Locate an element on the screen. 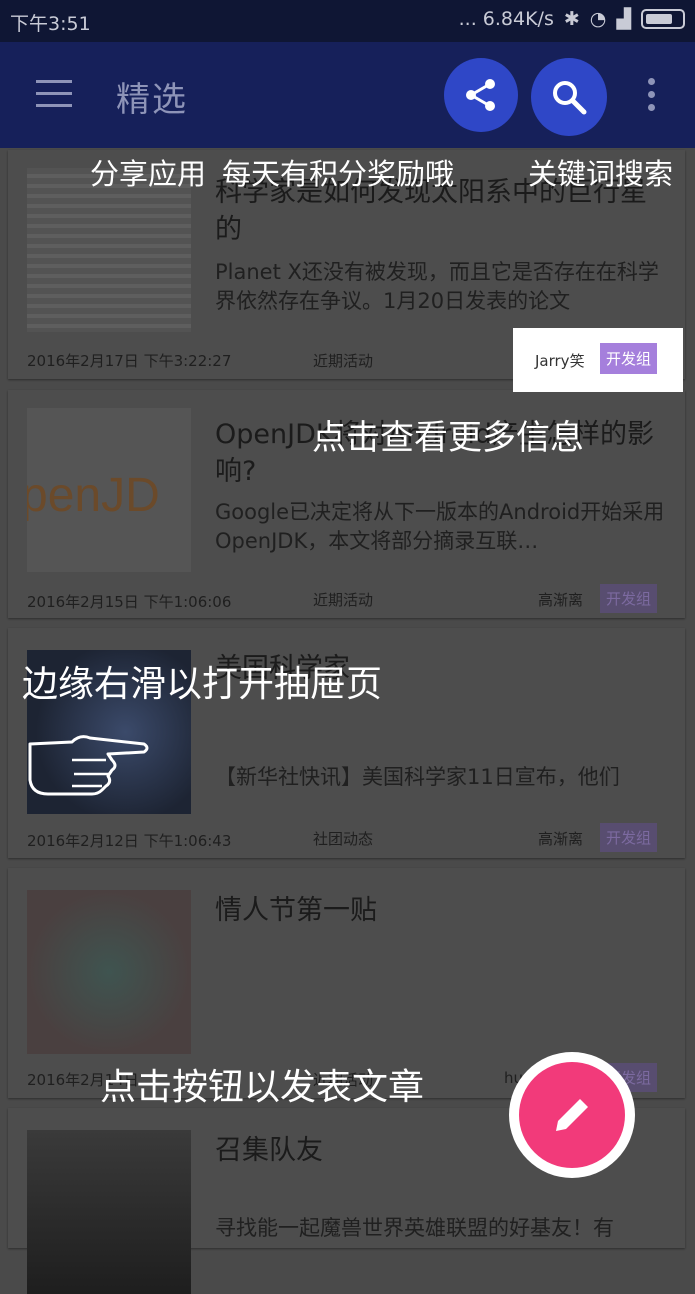  search-icon is located at coordinates (570, 98).